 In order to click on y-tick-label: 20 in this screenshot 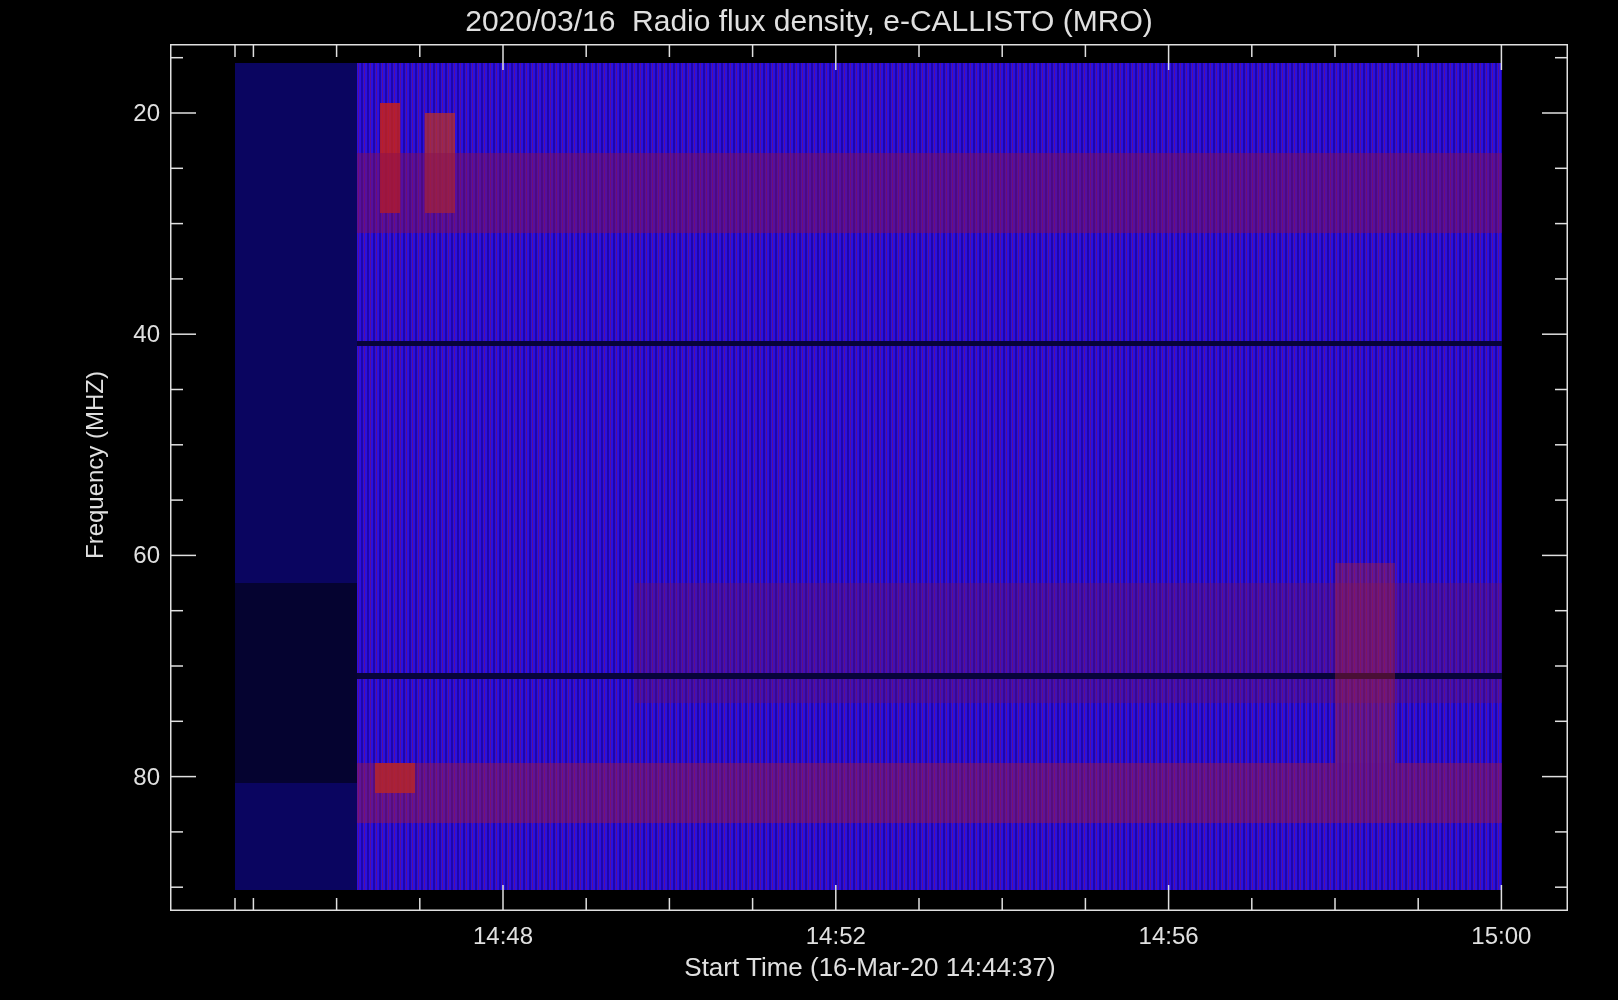, I will do `click(146, 113)`.